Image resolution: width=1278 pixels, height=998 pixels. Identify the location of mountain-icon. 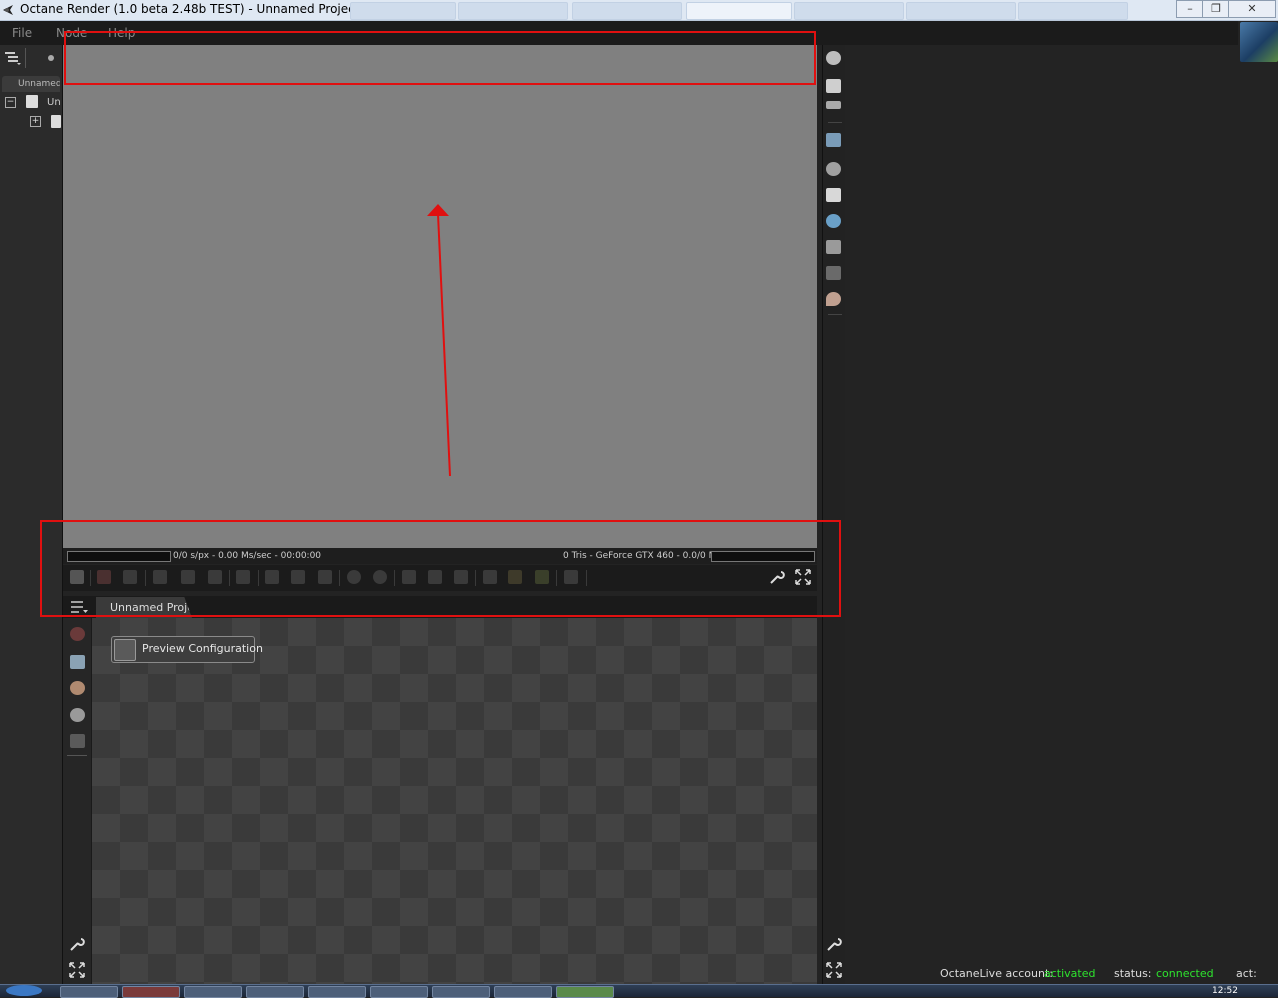
(833, 247).